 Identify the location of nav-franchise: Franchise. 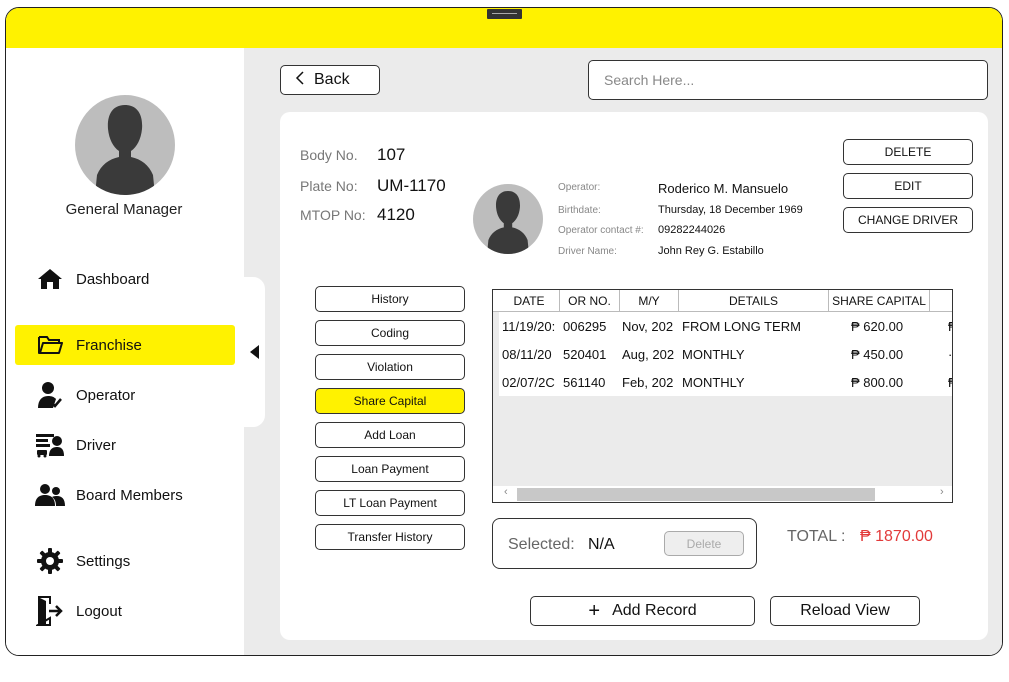
(125, 345).